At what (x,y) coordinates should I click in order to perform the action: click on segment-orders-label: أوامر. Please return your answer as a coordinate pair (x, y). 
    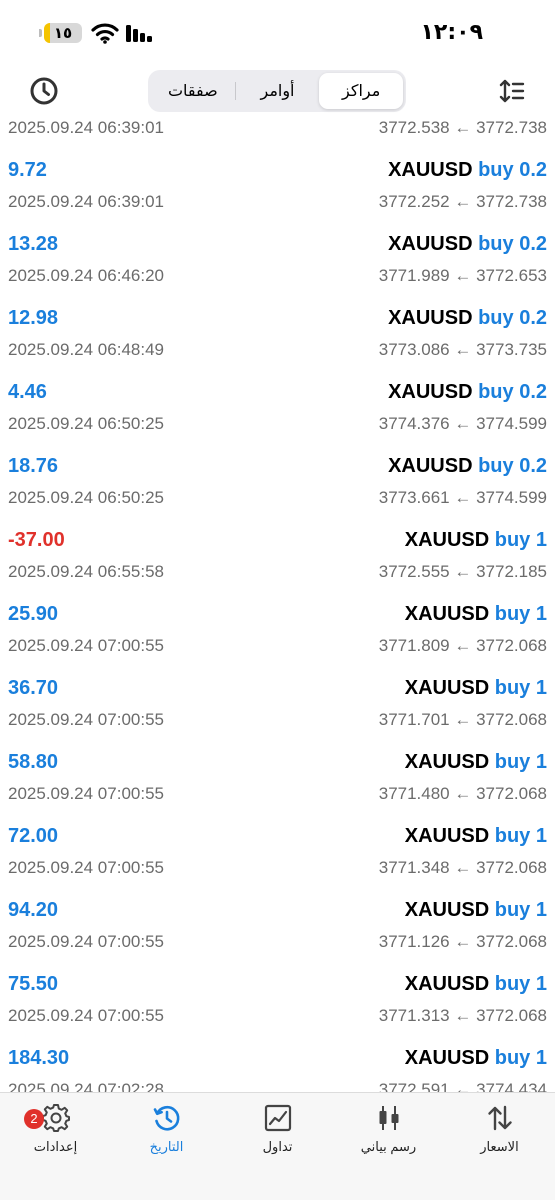
    Looking at the image, I should click on (277, 91).